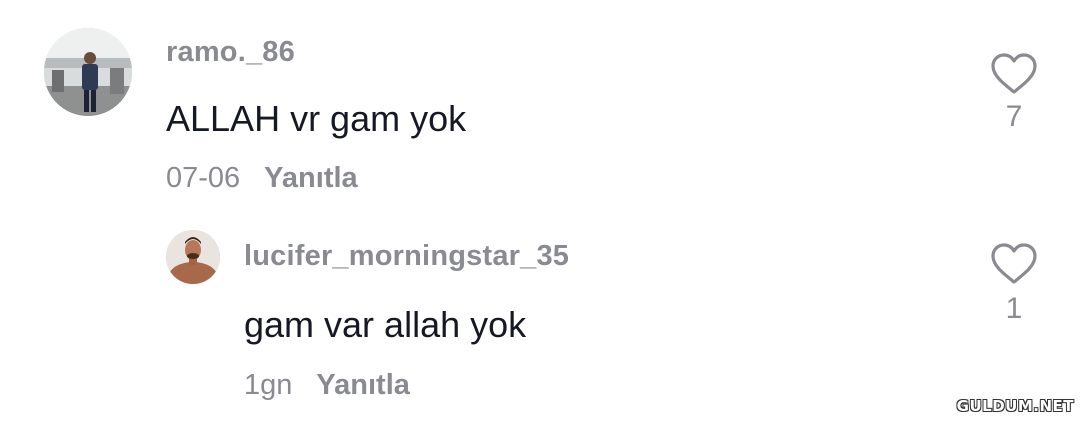  What do you see at coordinates (316, 118) in the screenshot?
I see `comment-text: ALLAH vr gam yok` at bounding box center [316, 118].